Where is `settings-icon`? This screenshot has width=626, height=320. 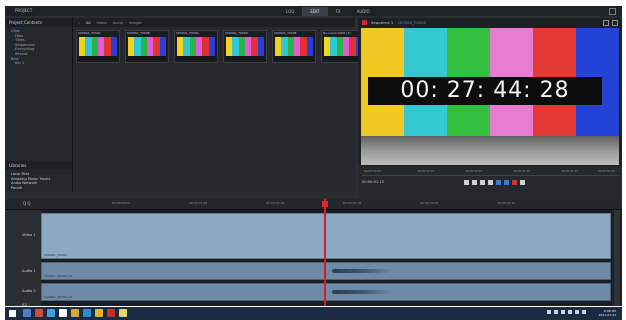
settings-icon is located at coordinates (615, 22).